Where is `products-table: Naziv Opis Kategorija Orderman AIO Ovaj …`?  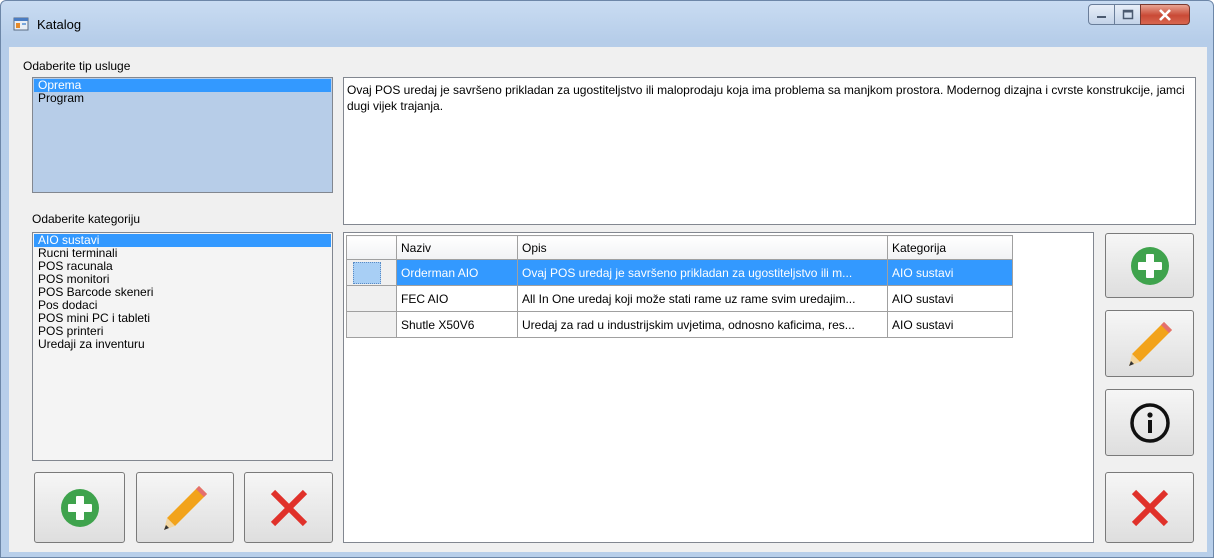 products-table: Naziv Opis Kategorija Orderman AIO Ovaj … is located at coordinates (679, 286).